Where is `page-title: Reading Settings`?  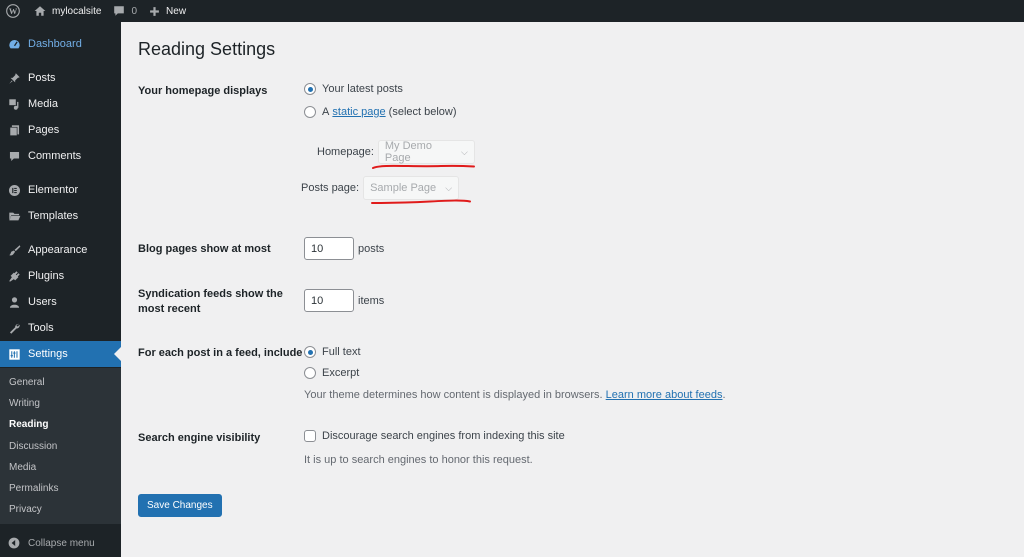 page-title: Reading Settings is located at coordinates (207, 49).